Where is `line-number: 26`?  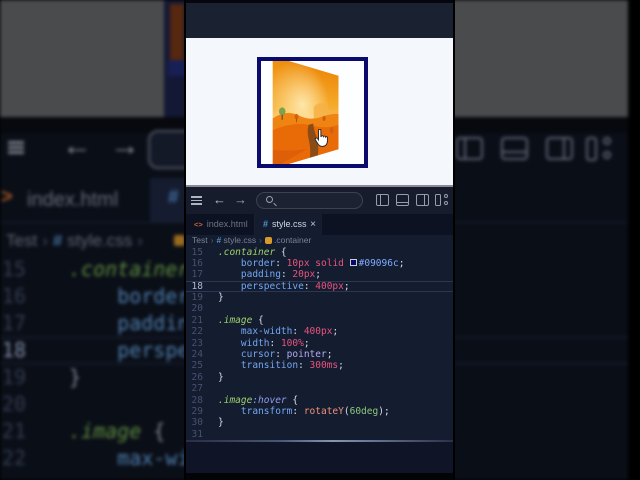 line-number: 26 is located at coordinates (197, 377).